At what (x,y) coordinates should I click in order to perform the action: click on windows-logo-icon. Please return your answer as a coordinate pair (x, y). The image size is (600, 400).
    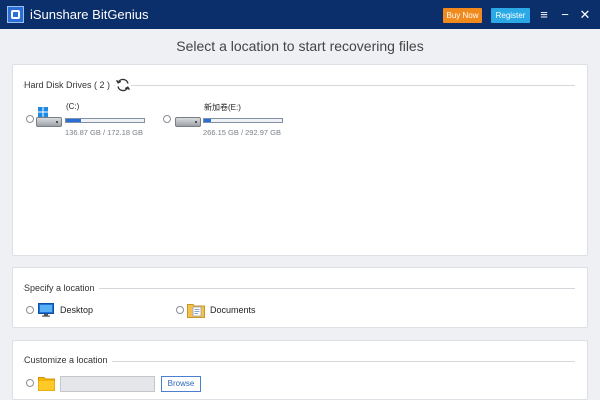
    Looking at the image, I should click on (43, 112).